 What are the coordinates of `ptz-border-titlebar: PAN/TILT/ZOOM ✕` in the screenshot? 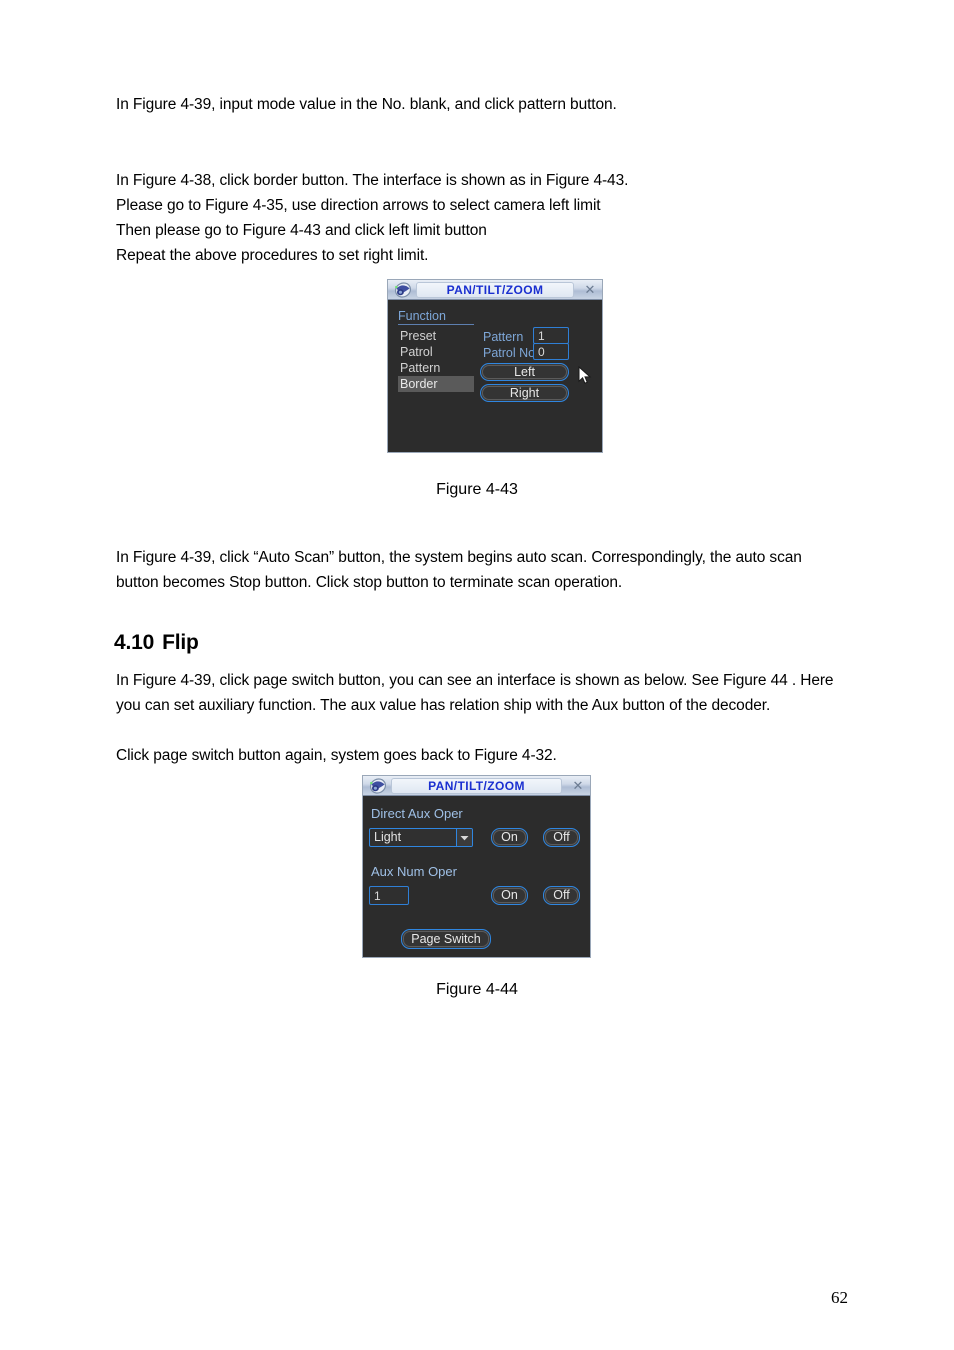 It's located at (495, 290).